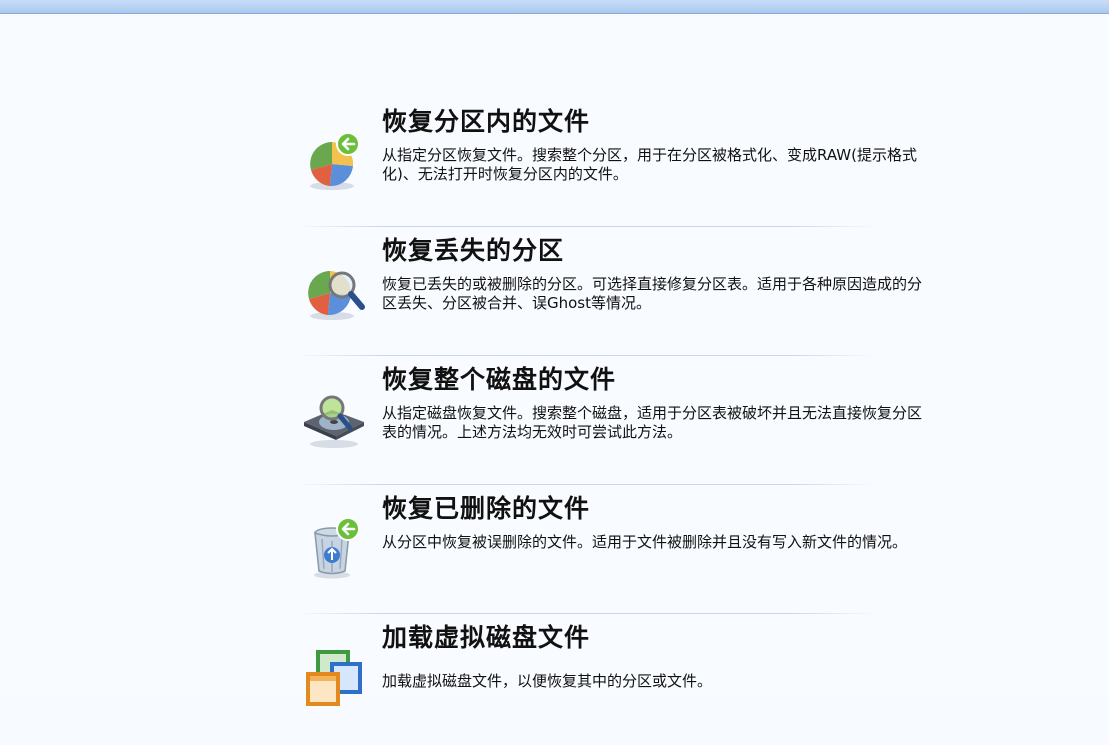 The image size is (1109, 745). Describe the element at coordinates (554, 7) in the screenshot. I see `top-bar` at that location.